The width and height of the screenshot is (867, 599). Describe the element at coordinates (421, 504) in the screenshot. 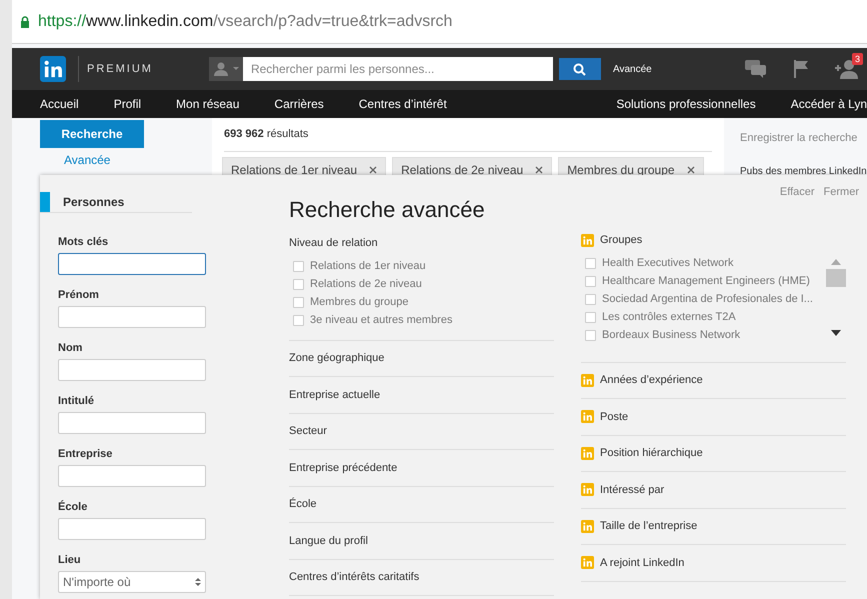

I see `filter-section: École` at that location.